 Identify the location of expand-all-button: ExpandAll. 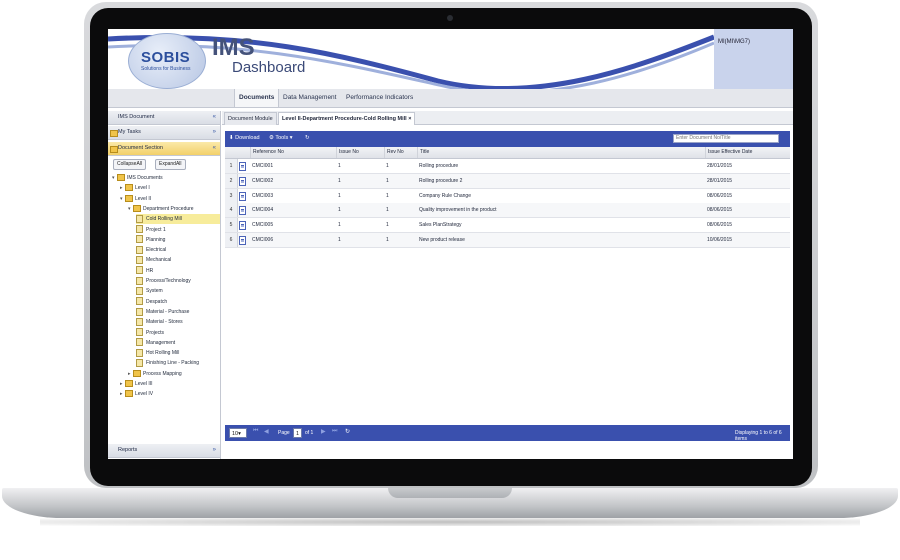
(170, 164).